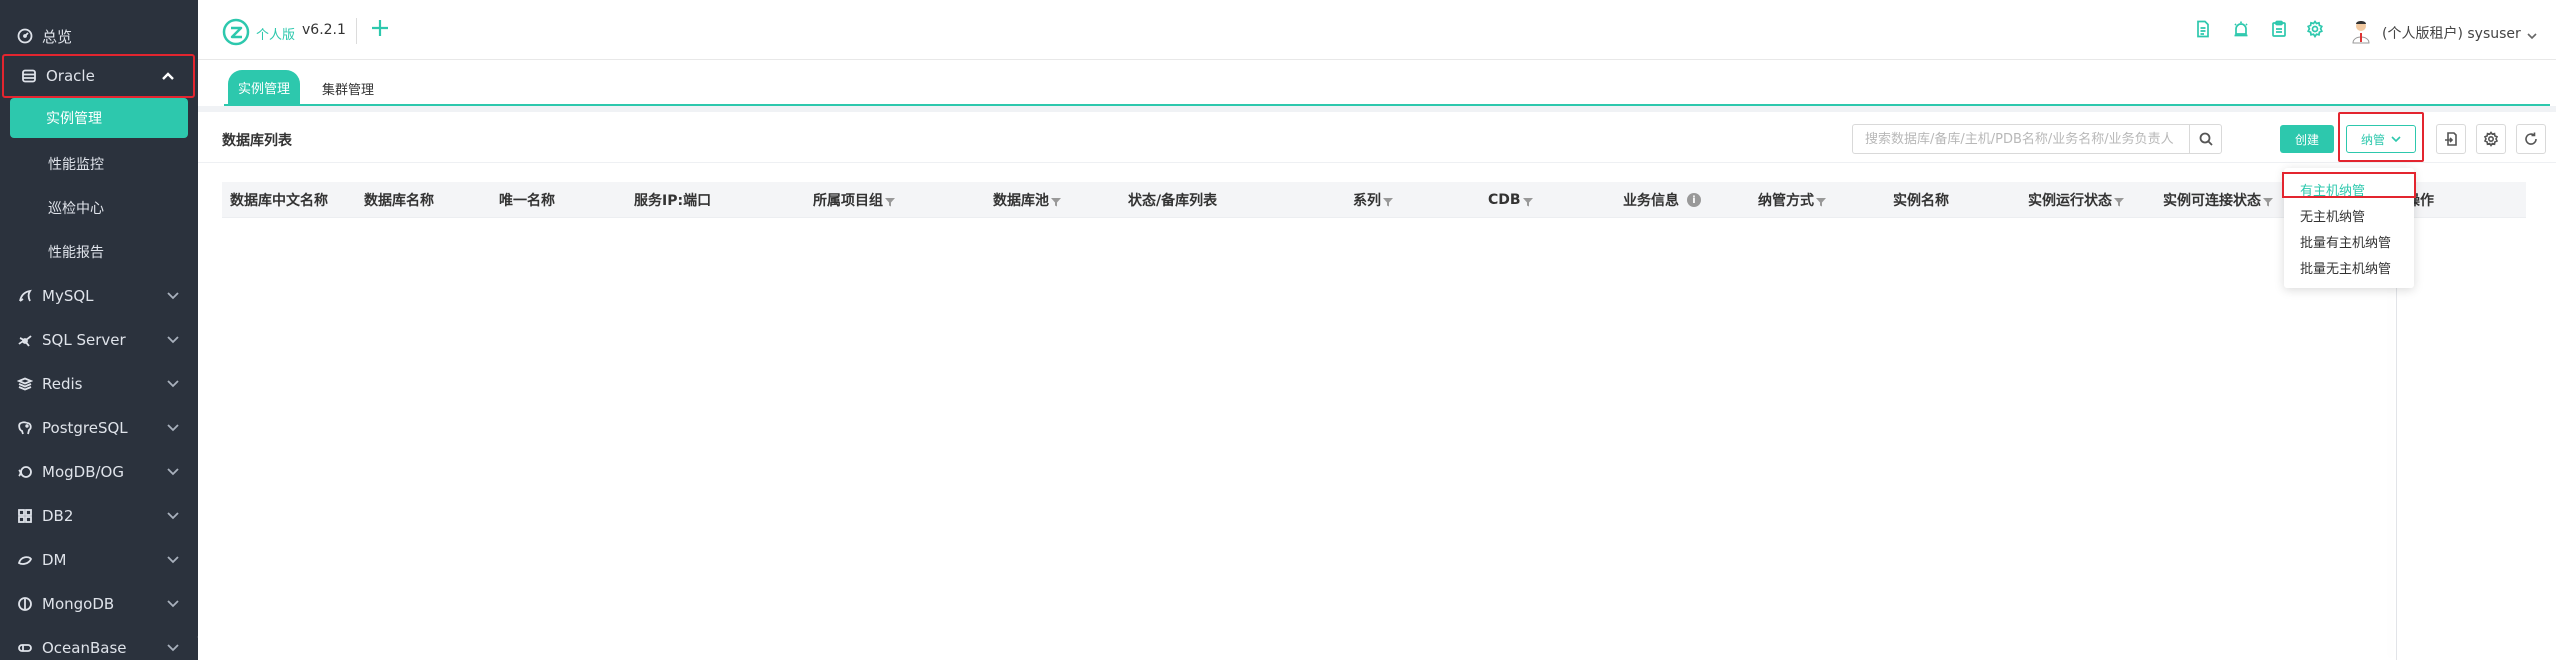 This screenshot has width=2556, height=660. I want to click on column-label: 实例名称, so click(1921, 201).